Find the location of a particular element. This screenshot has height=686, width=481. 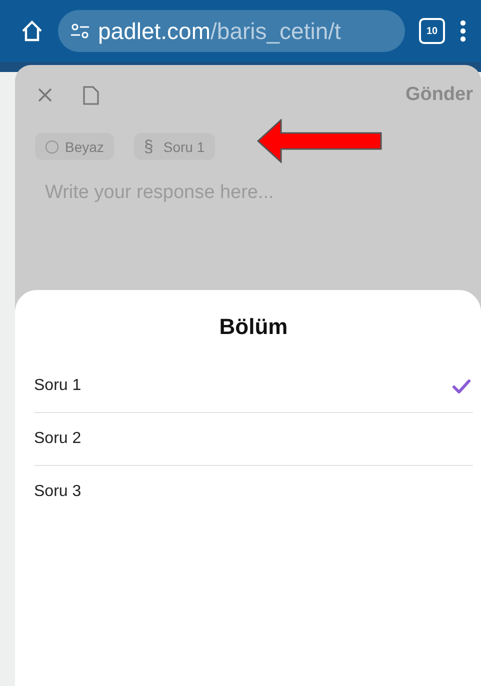

section-sign-icon: § is located at coordinates (149, 146).